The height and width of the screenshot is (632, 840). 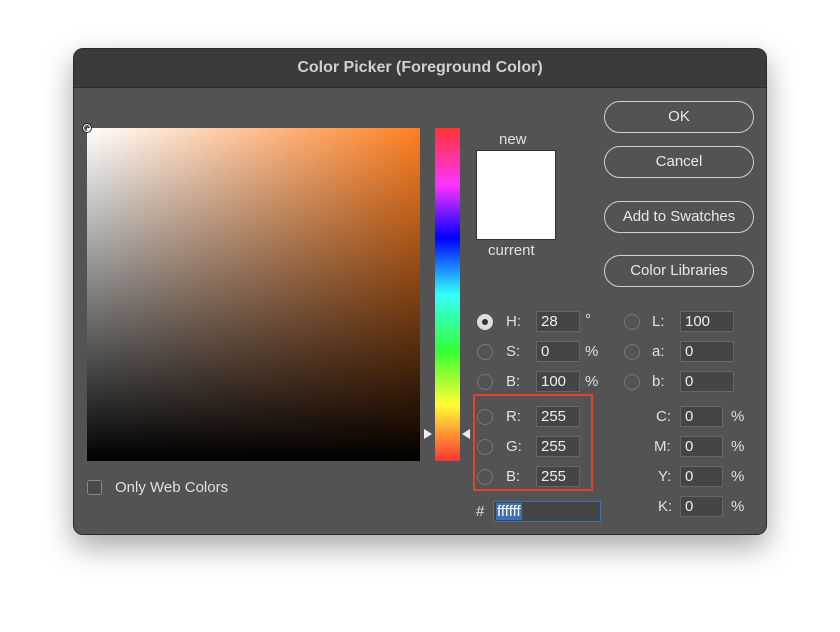 What do you see at coordinates (679, 271) in the screenshot?
I see `color-libraries-button: Color Libraries` at bounding box center [679, 271].